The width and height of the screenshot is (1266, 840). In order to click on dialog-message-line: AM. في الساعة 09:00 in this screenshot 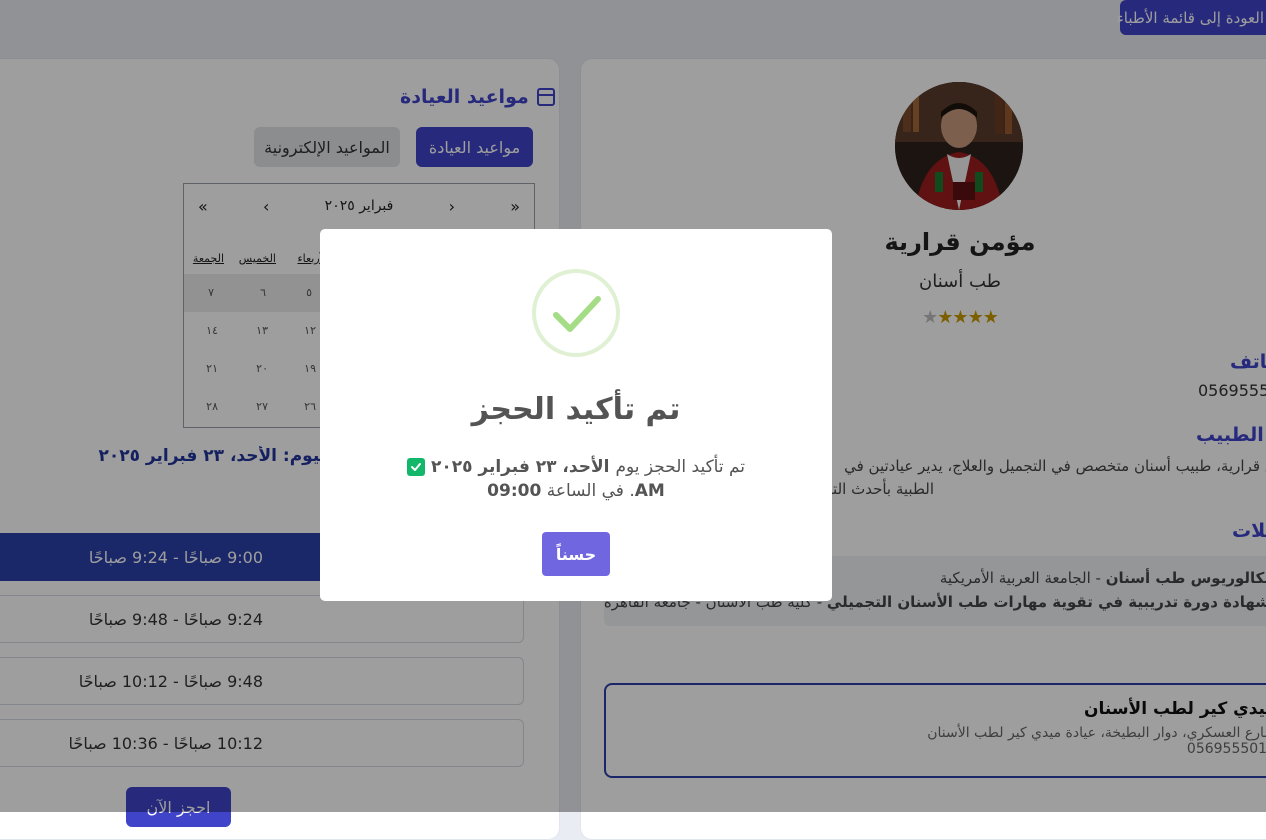, I will do `click(576, 491)`.